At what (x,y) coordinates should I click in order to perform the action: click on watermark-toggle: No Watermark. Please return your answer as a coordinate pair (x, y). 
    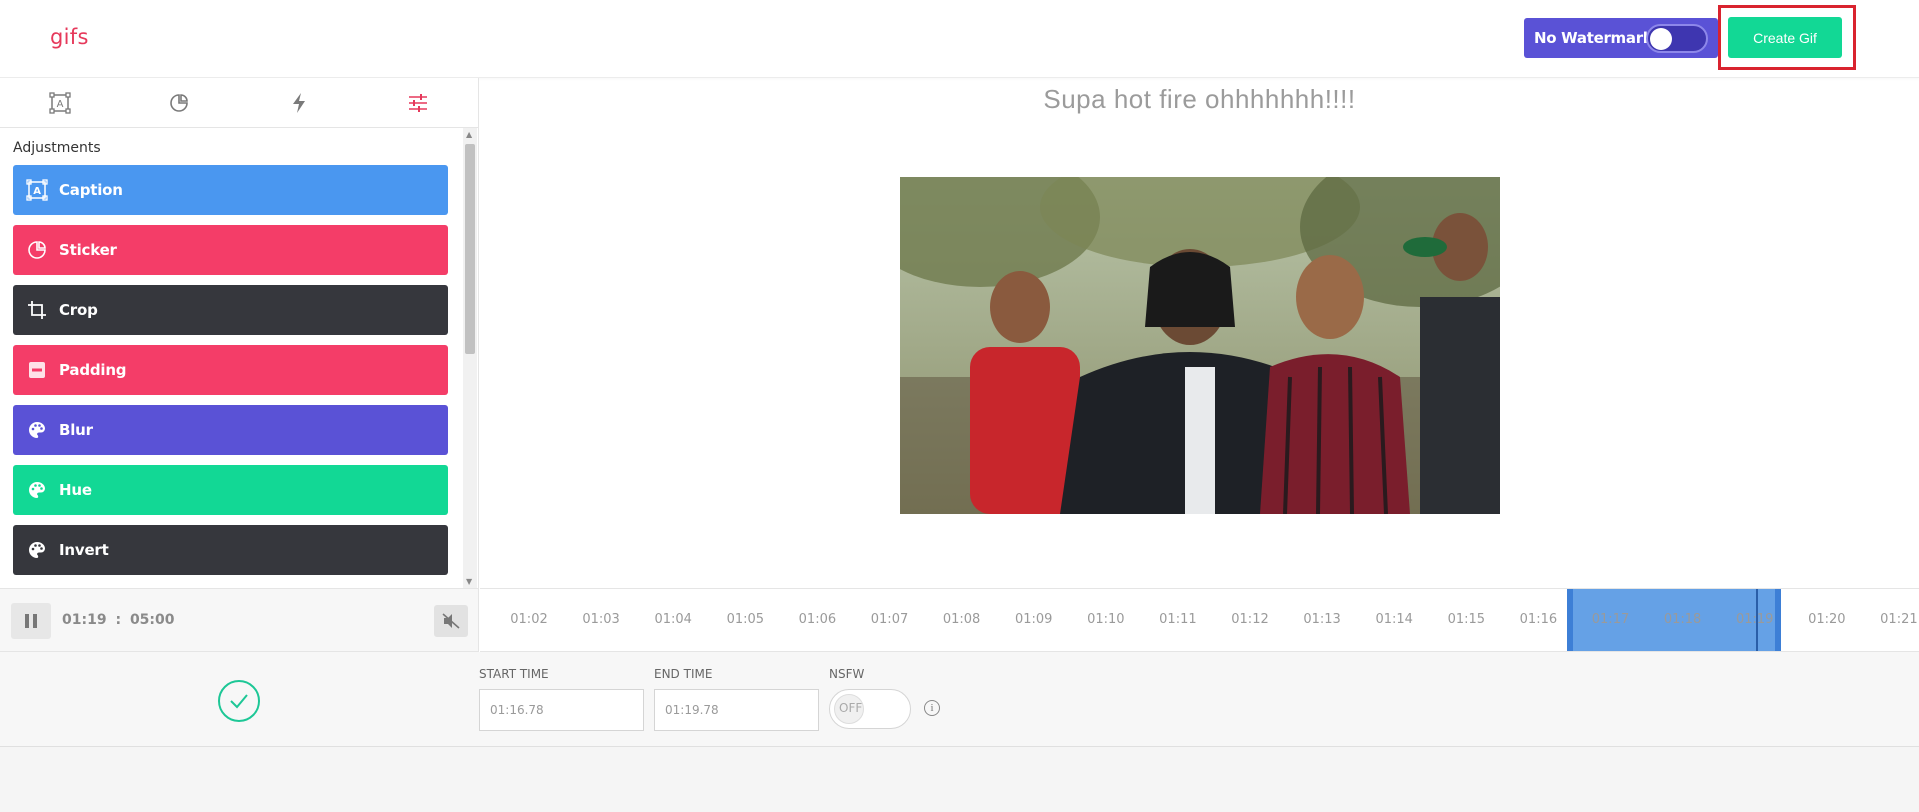
    Looking at the image, I should click on (1621, 38).